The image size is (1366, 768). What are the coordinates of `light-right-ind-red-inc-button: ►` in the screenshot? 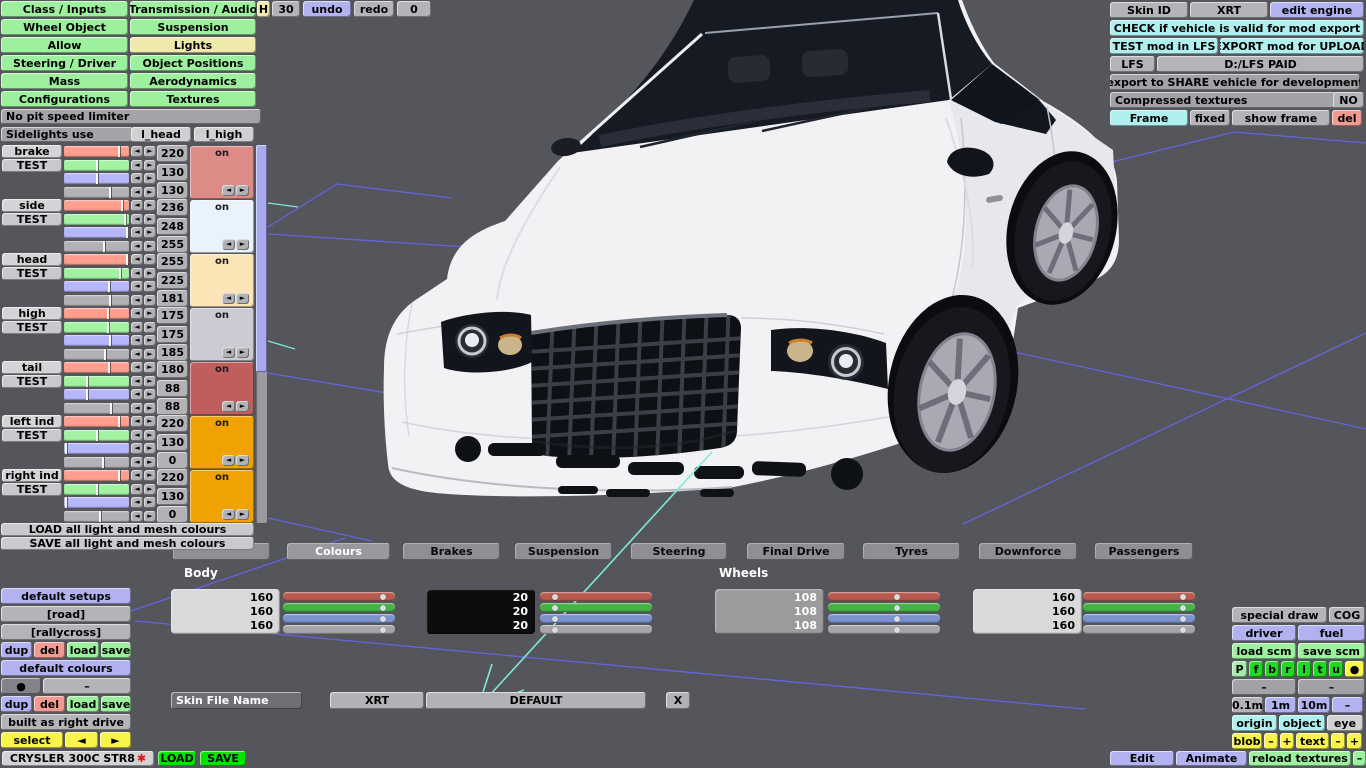 It's located at (150, 475).